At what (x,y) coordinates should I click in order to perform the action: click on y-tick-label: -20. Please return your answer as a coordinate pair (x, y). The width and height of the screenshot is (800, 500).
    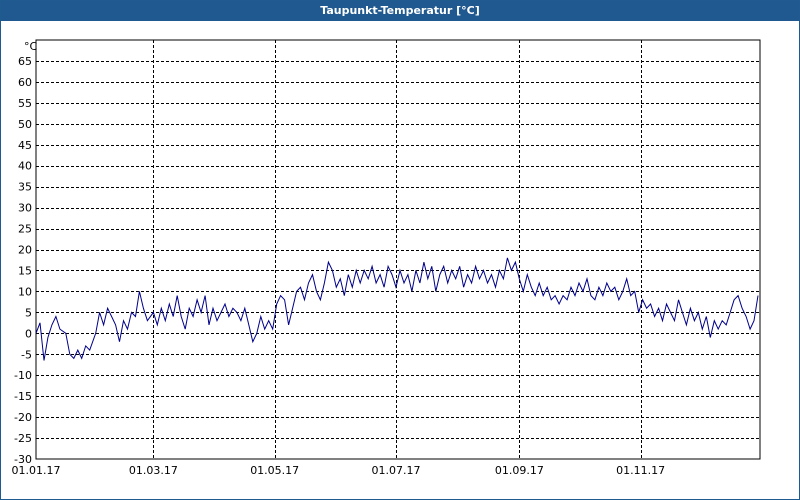
    Looking at the image, I should click on (23, 417).